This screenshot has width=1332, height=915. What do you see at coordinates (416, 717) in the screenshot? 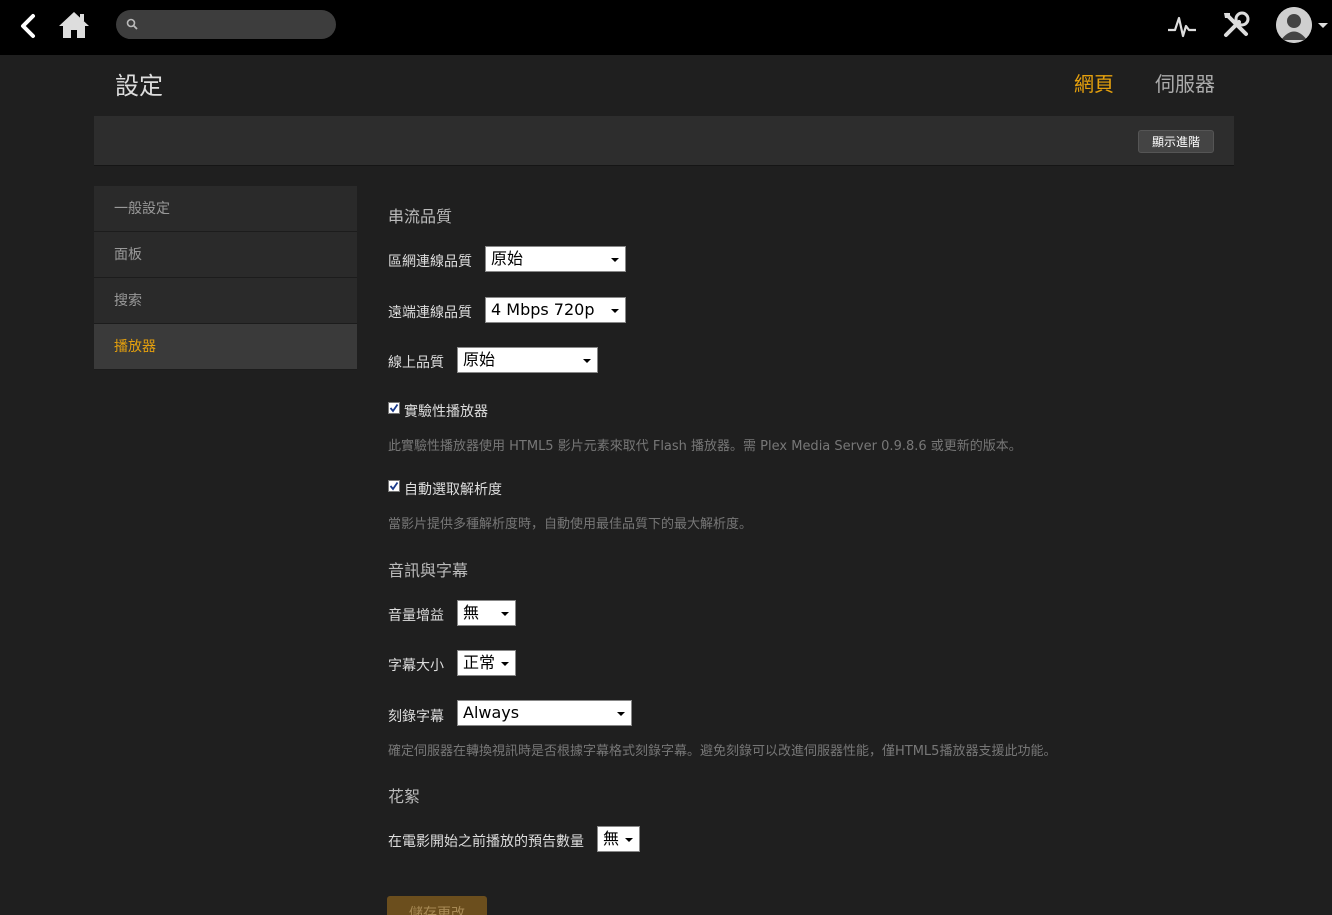
I see `burn-subtitles-label: 刻錄字幕` at bounding box center [416, 717].